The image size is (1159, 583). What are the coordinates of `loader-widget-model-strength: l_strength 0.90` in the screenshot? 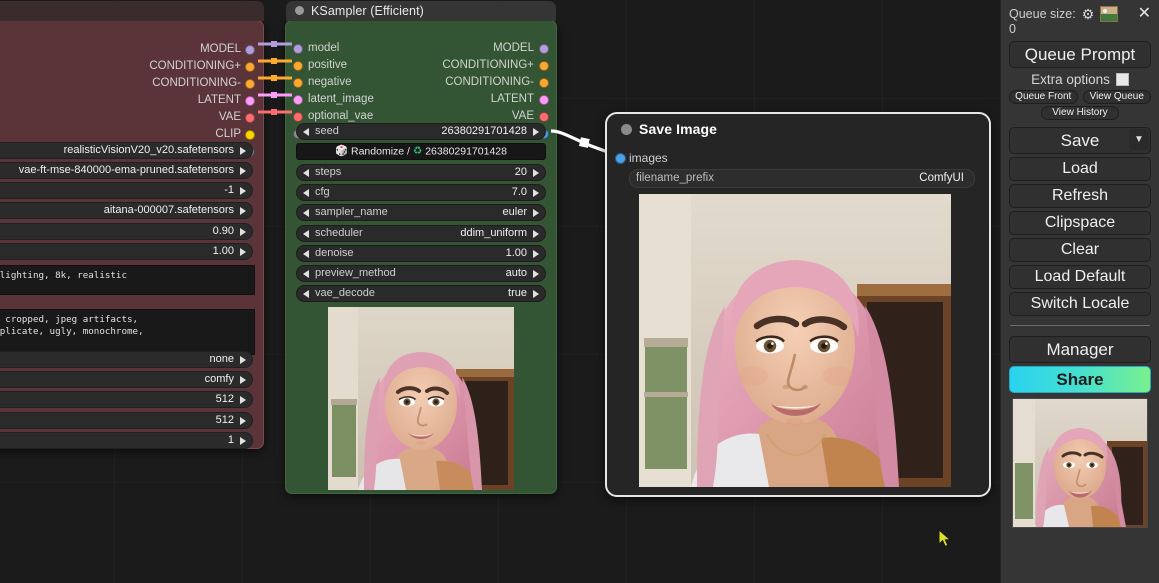 It's located at (126, 231).